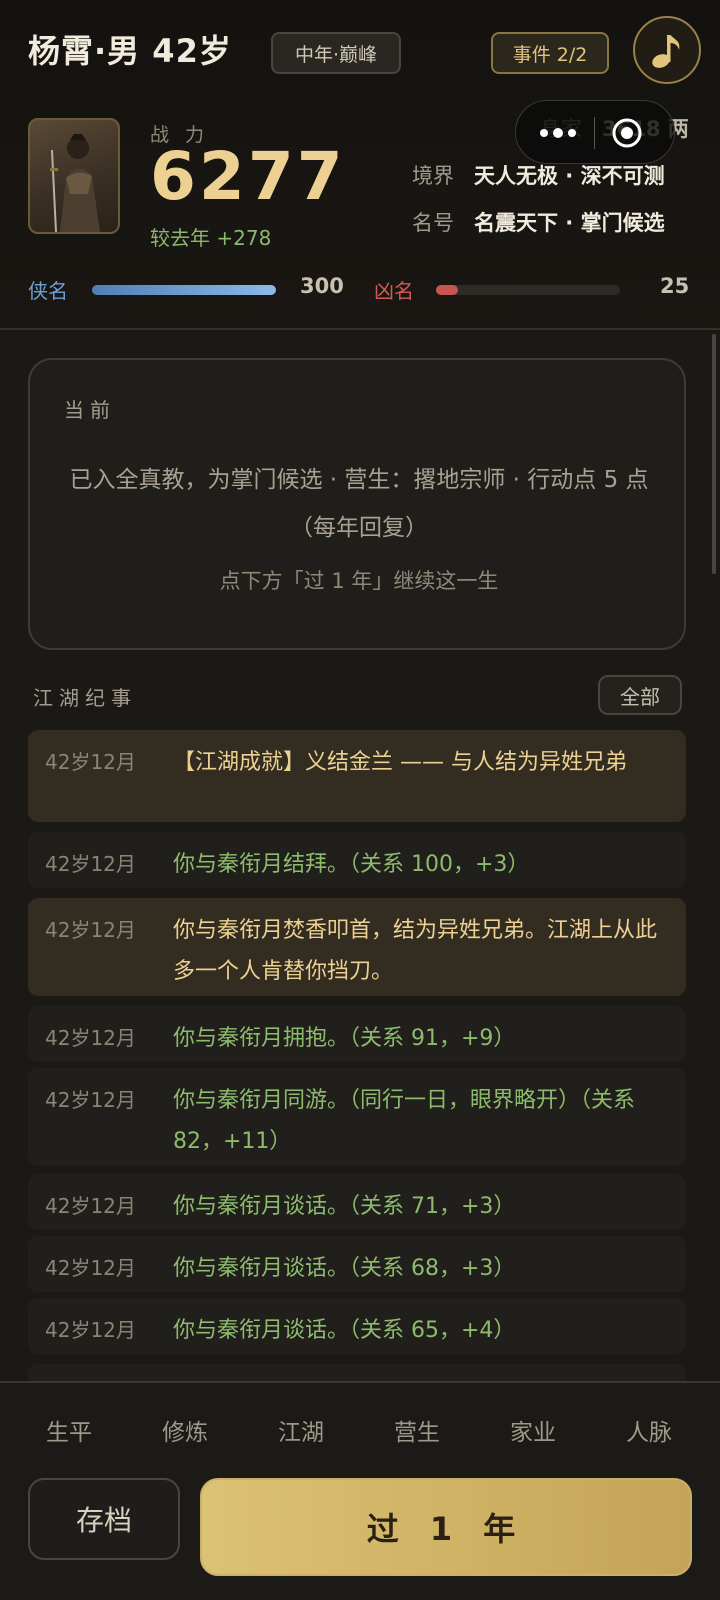 Image resolution: width=720 pixels, height=1600 pixels. Describe the element at coordinates (558, 133) in the screenshot. I see `more-dots-icon` at that location.